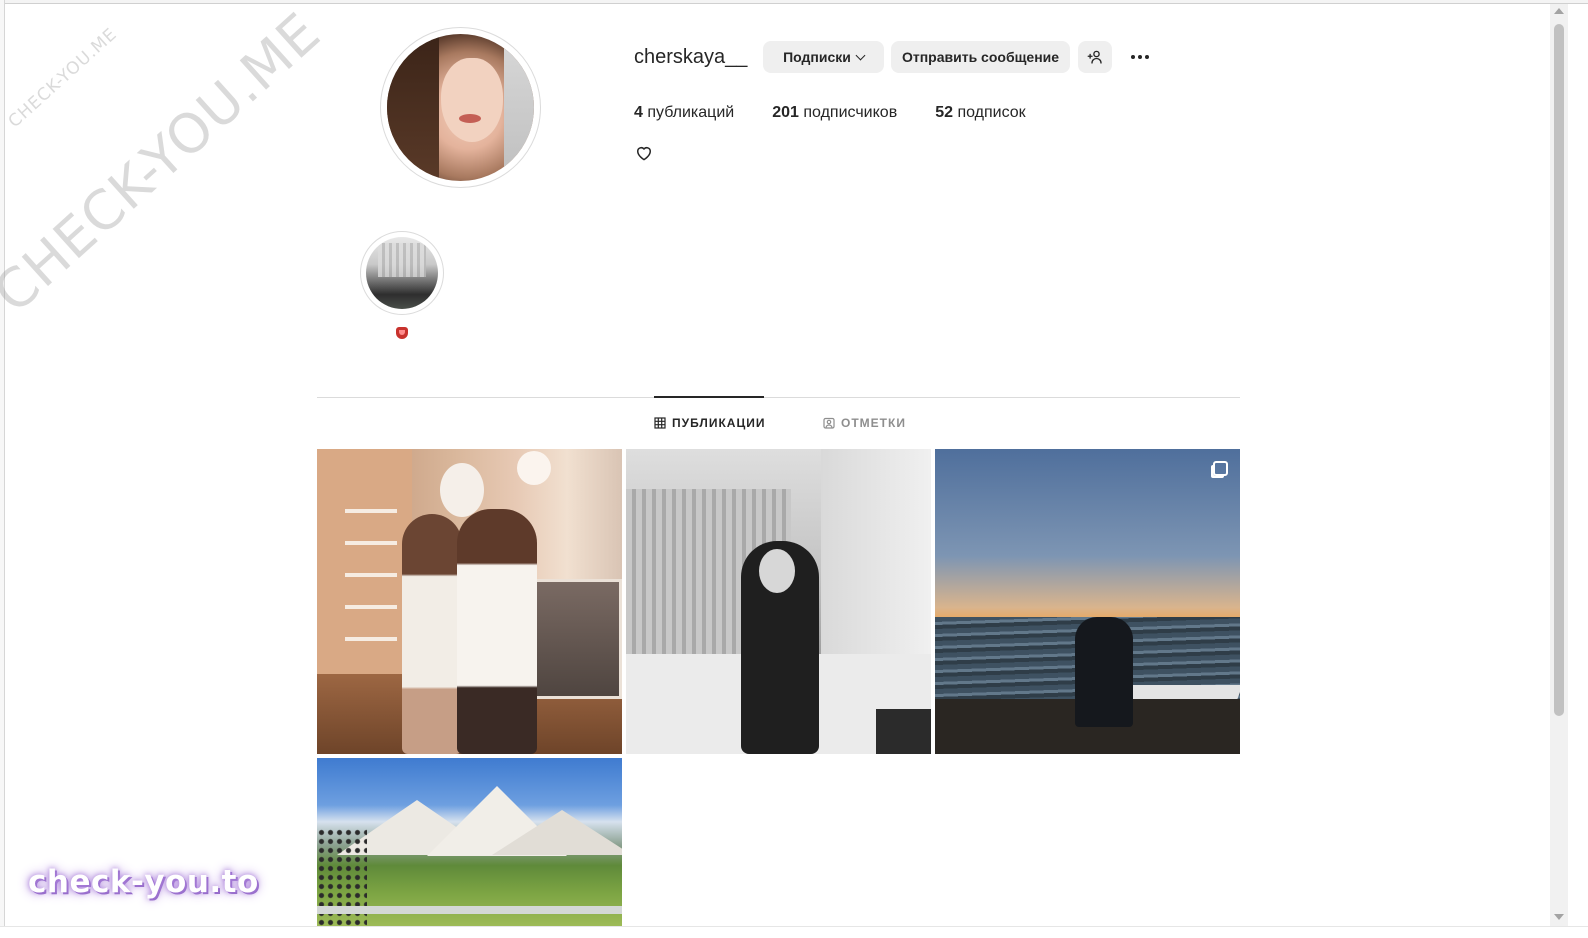 This screenshot has height=938, width=1588. Describe the element at coordinates (794, 932) in the screenshot. I see `window-bottom-border` at that location.